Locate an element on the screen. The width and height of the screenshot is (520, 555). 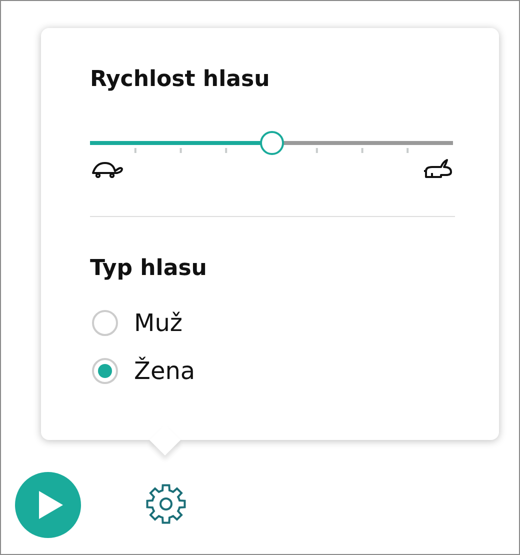
section-title: Rychlost hlasu is located at coordinates (180, 80).